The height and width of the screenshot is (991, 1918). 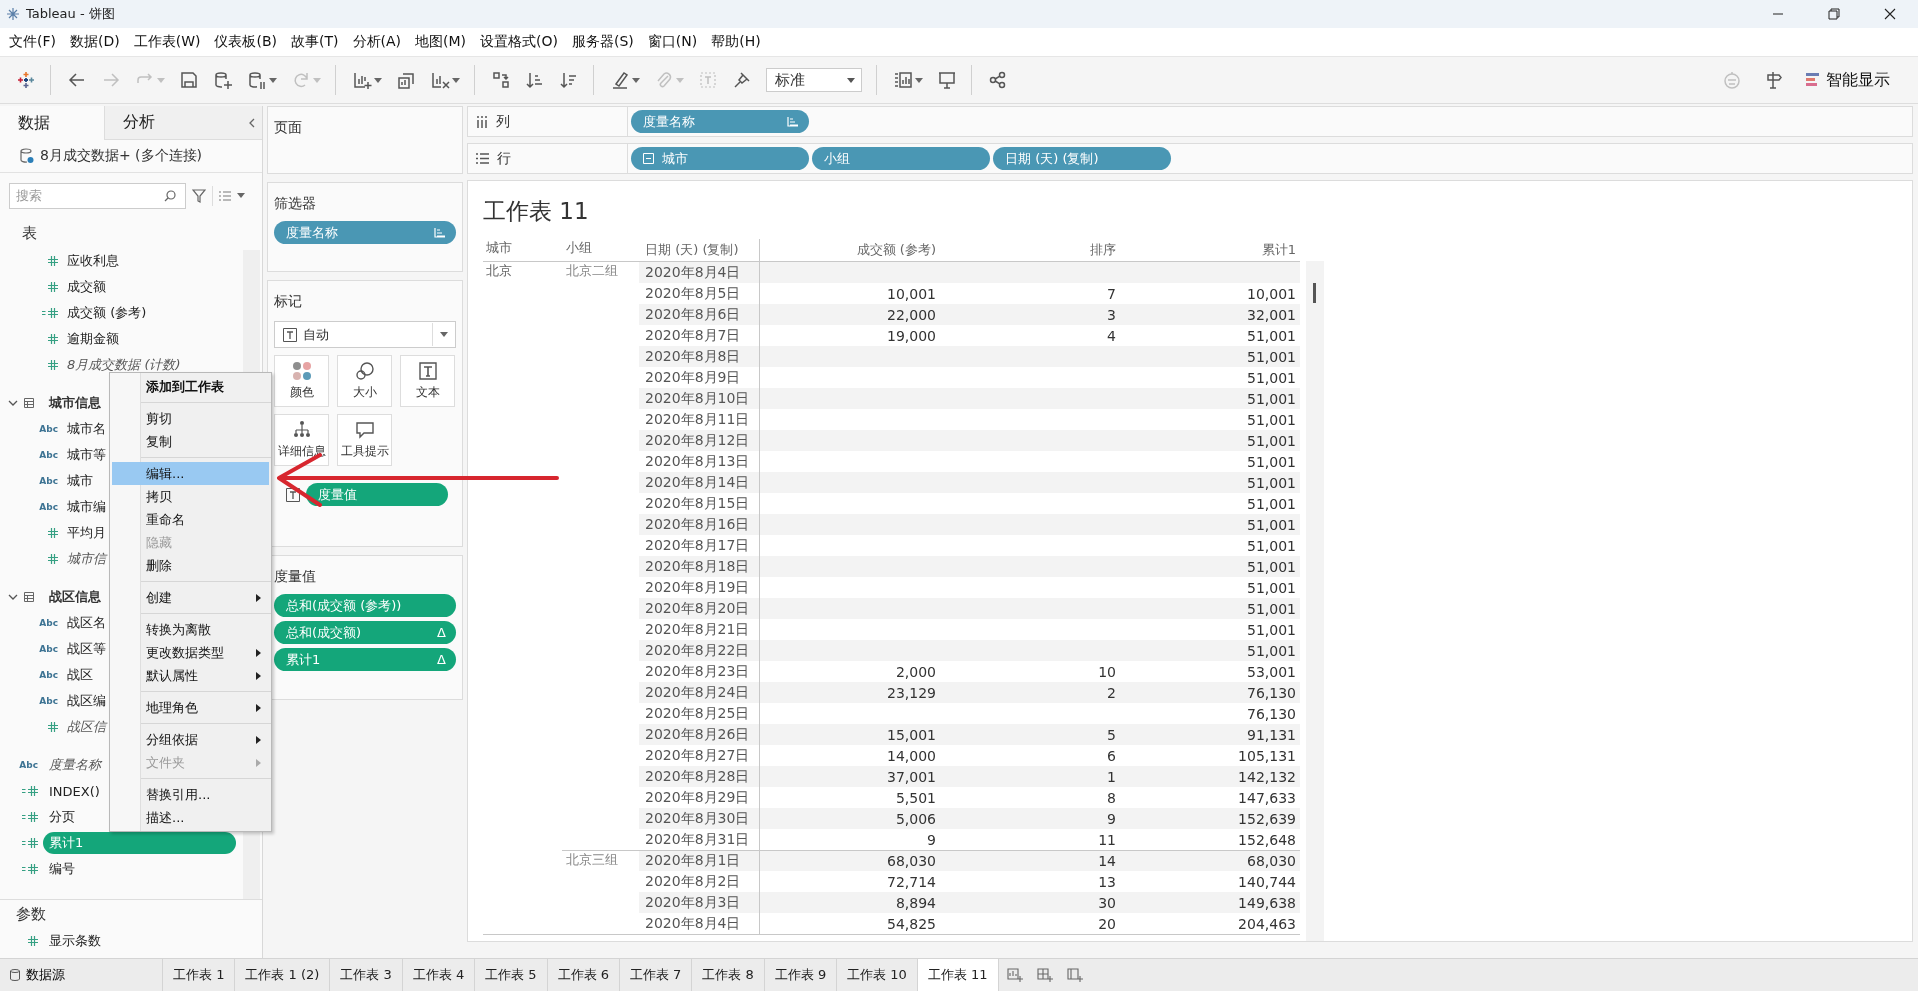 What do you see at coordinates (365, 334) in the screenshot?
I see `mark-type-dropdown: 自动` at bounding box center [365, 334].